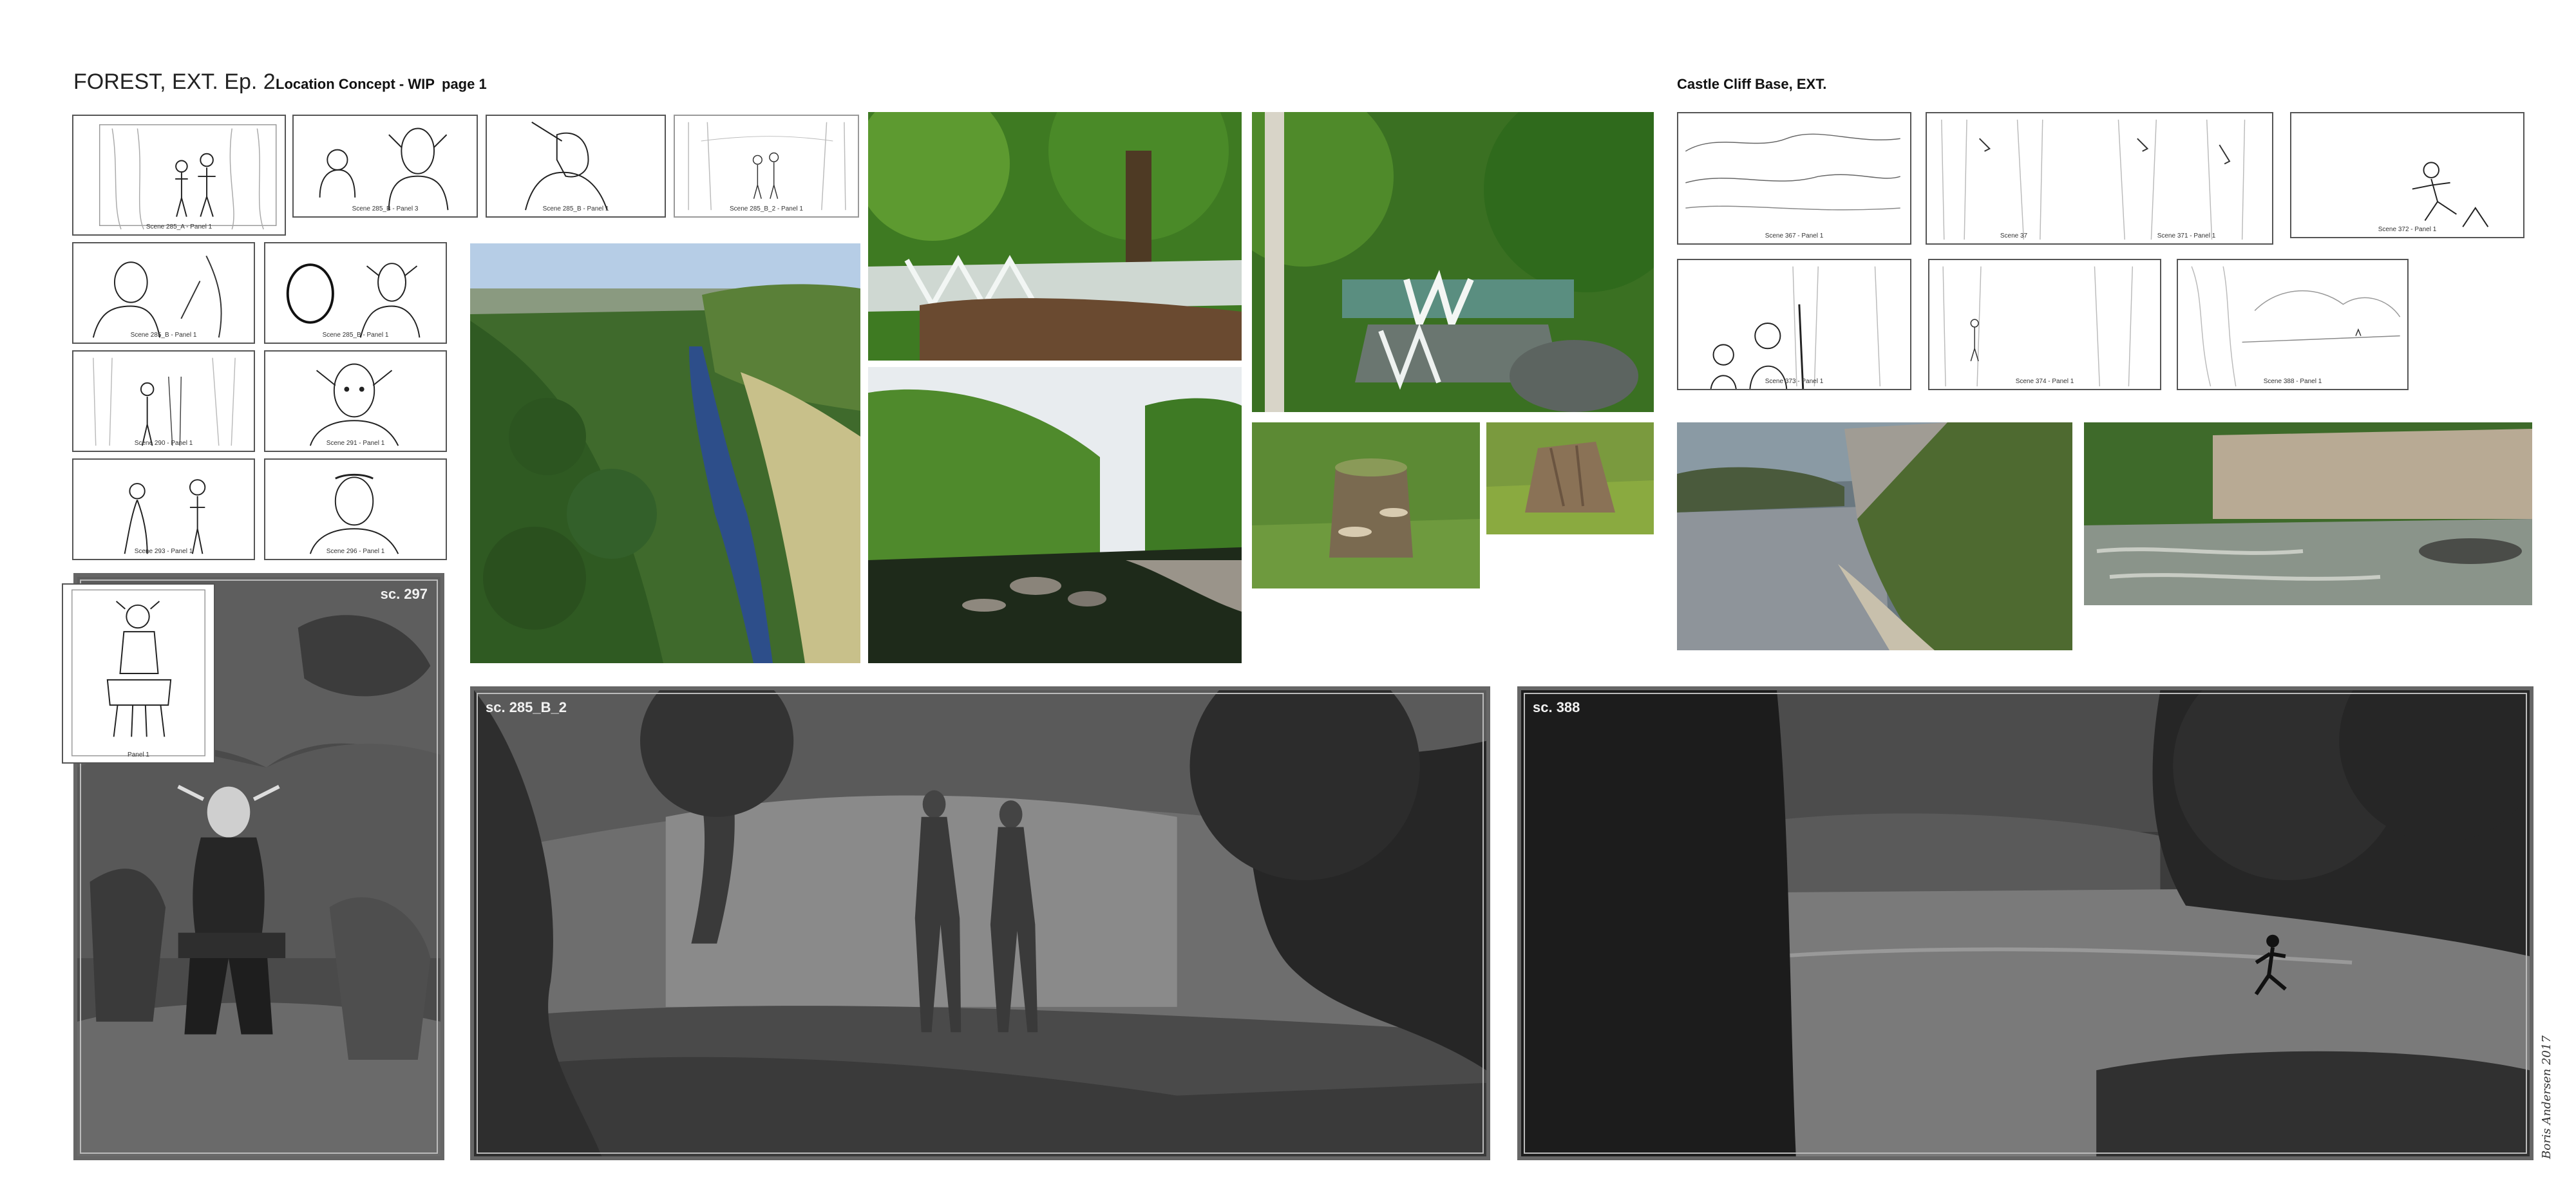 The height and width of the screenshot is (1195, 2576). I want to click on storyboard-panel: Scene 367 - Panel 1, so click(1794, 178).